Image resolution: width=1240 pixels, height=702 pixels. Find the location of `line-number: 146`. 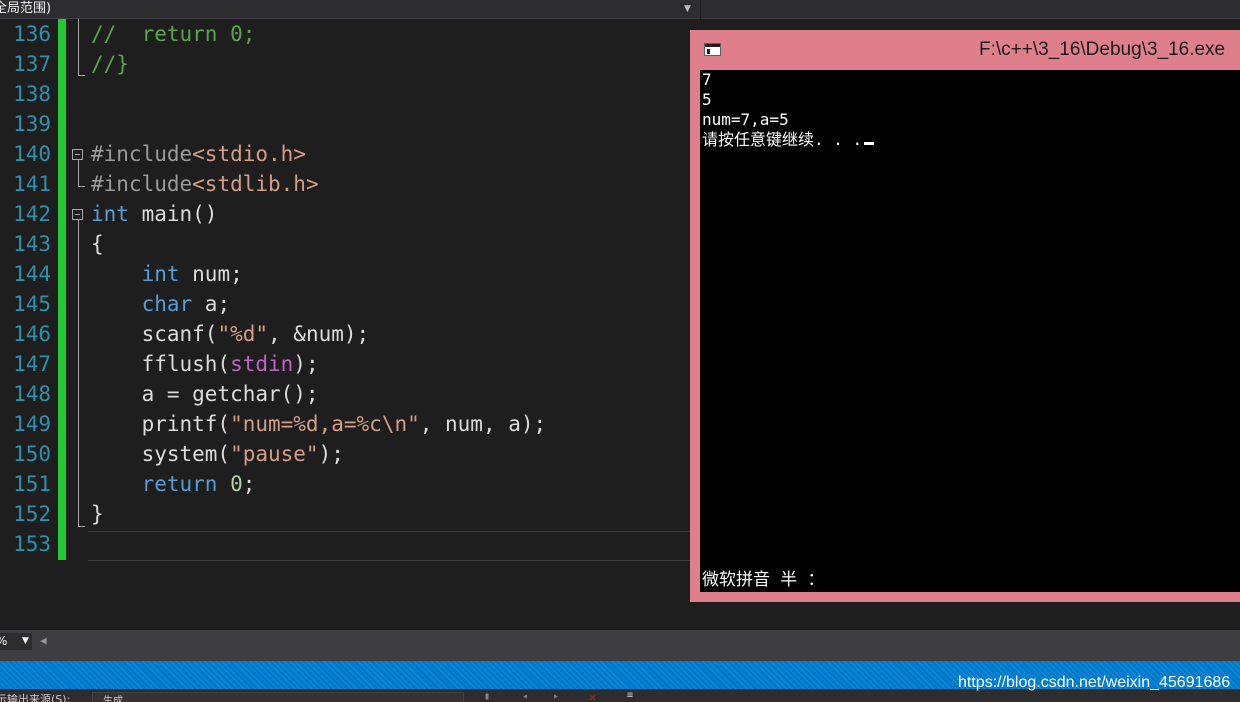

line-number: 146 is located at coordinates (32, 334).